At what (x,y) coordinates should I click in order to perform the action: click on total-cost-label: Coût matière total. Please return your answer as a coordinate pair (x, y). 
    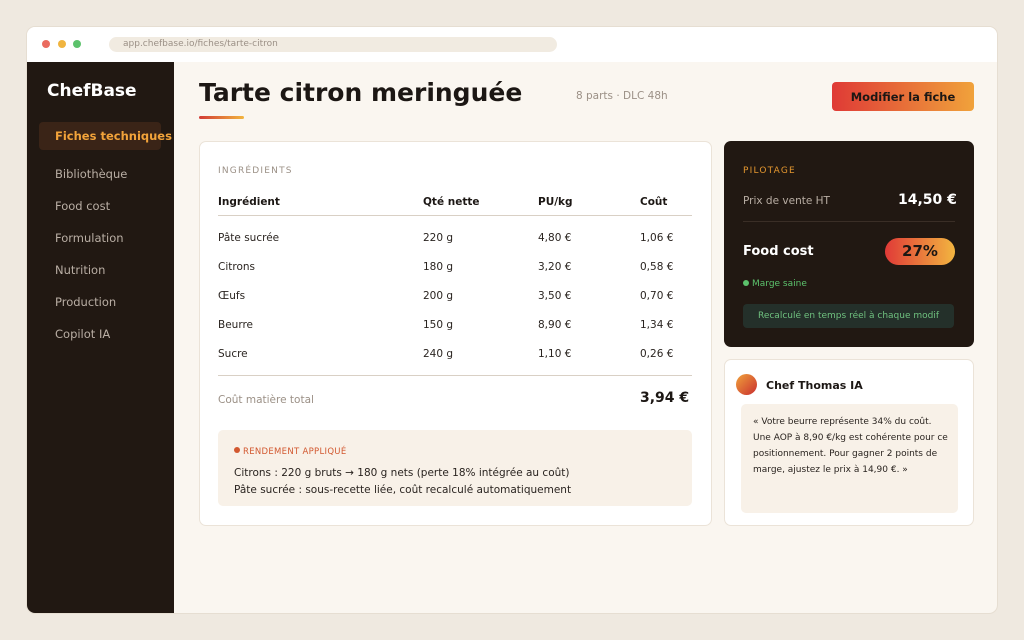
    Looking at the image, I should click on (266, 400).